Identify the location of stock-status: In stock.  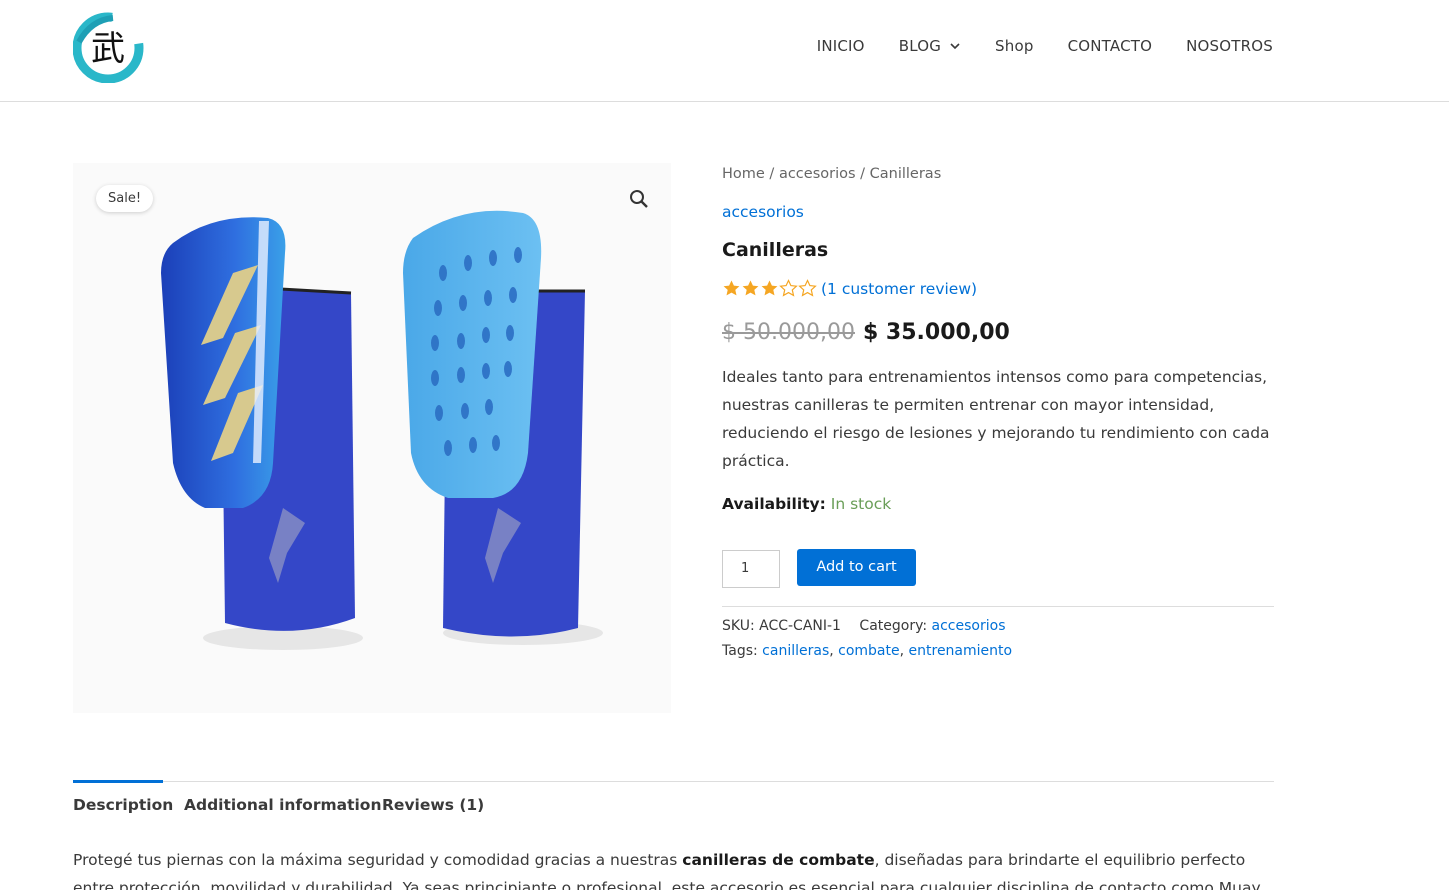
(861, 504).